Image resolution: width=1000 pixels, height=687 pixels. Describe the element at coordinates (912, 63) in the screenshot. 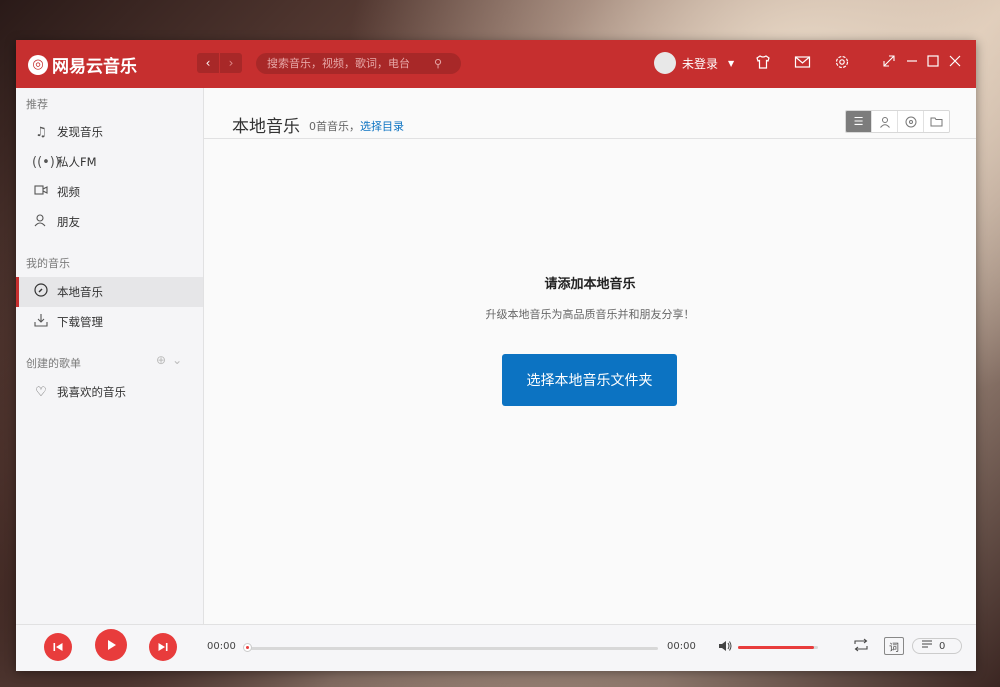

I see `minimize-icon` at that location.